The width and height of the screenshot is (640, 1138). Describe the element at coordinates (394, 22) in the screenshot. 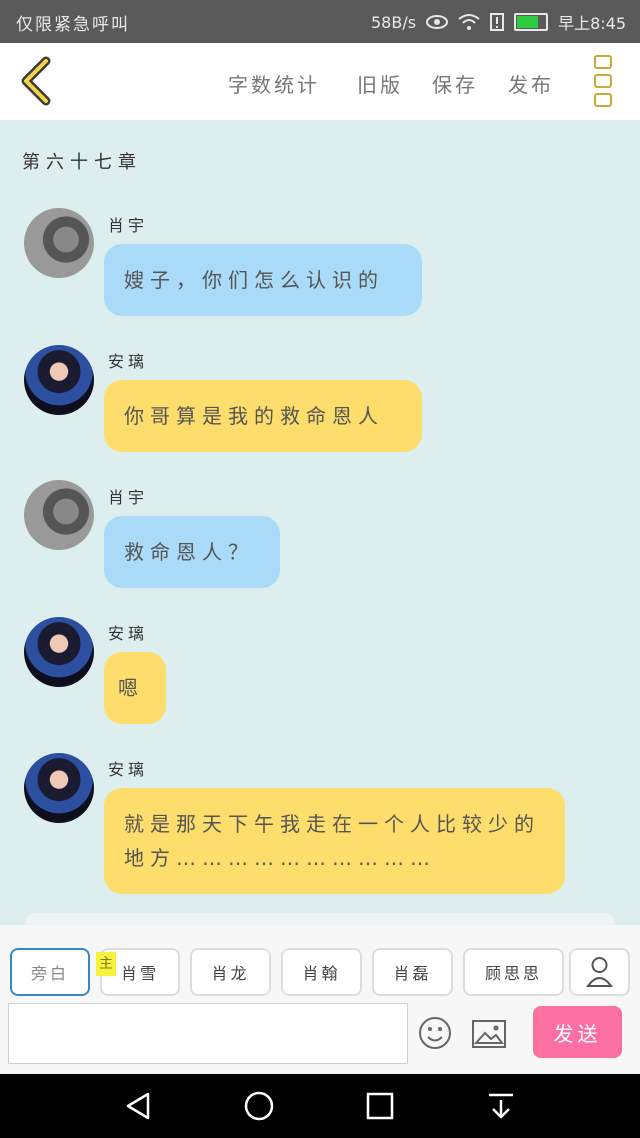

I see `network-speed: 58B/s` at that location.